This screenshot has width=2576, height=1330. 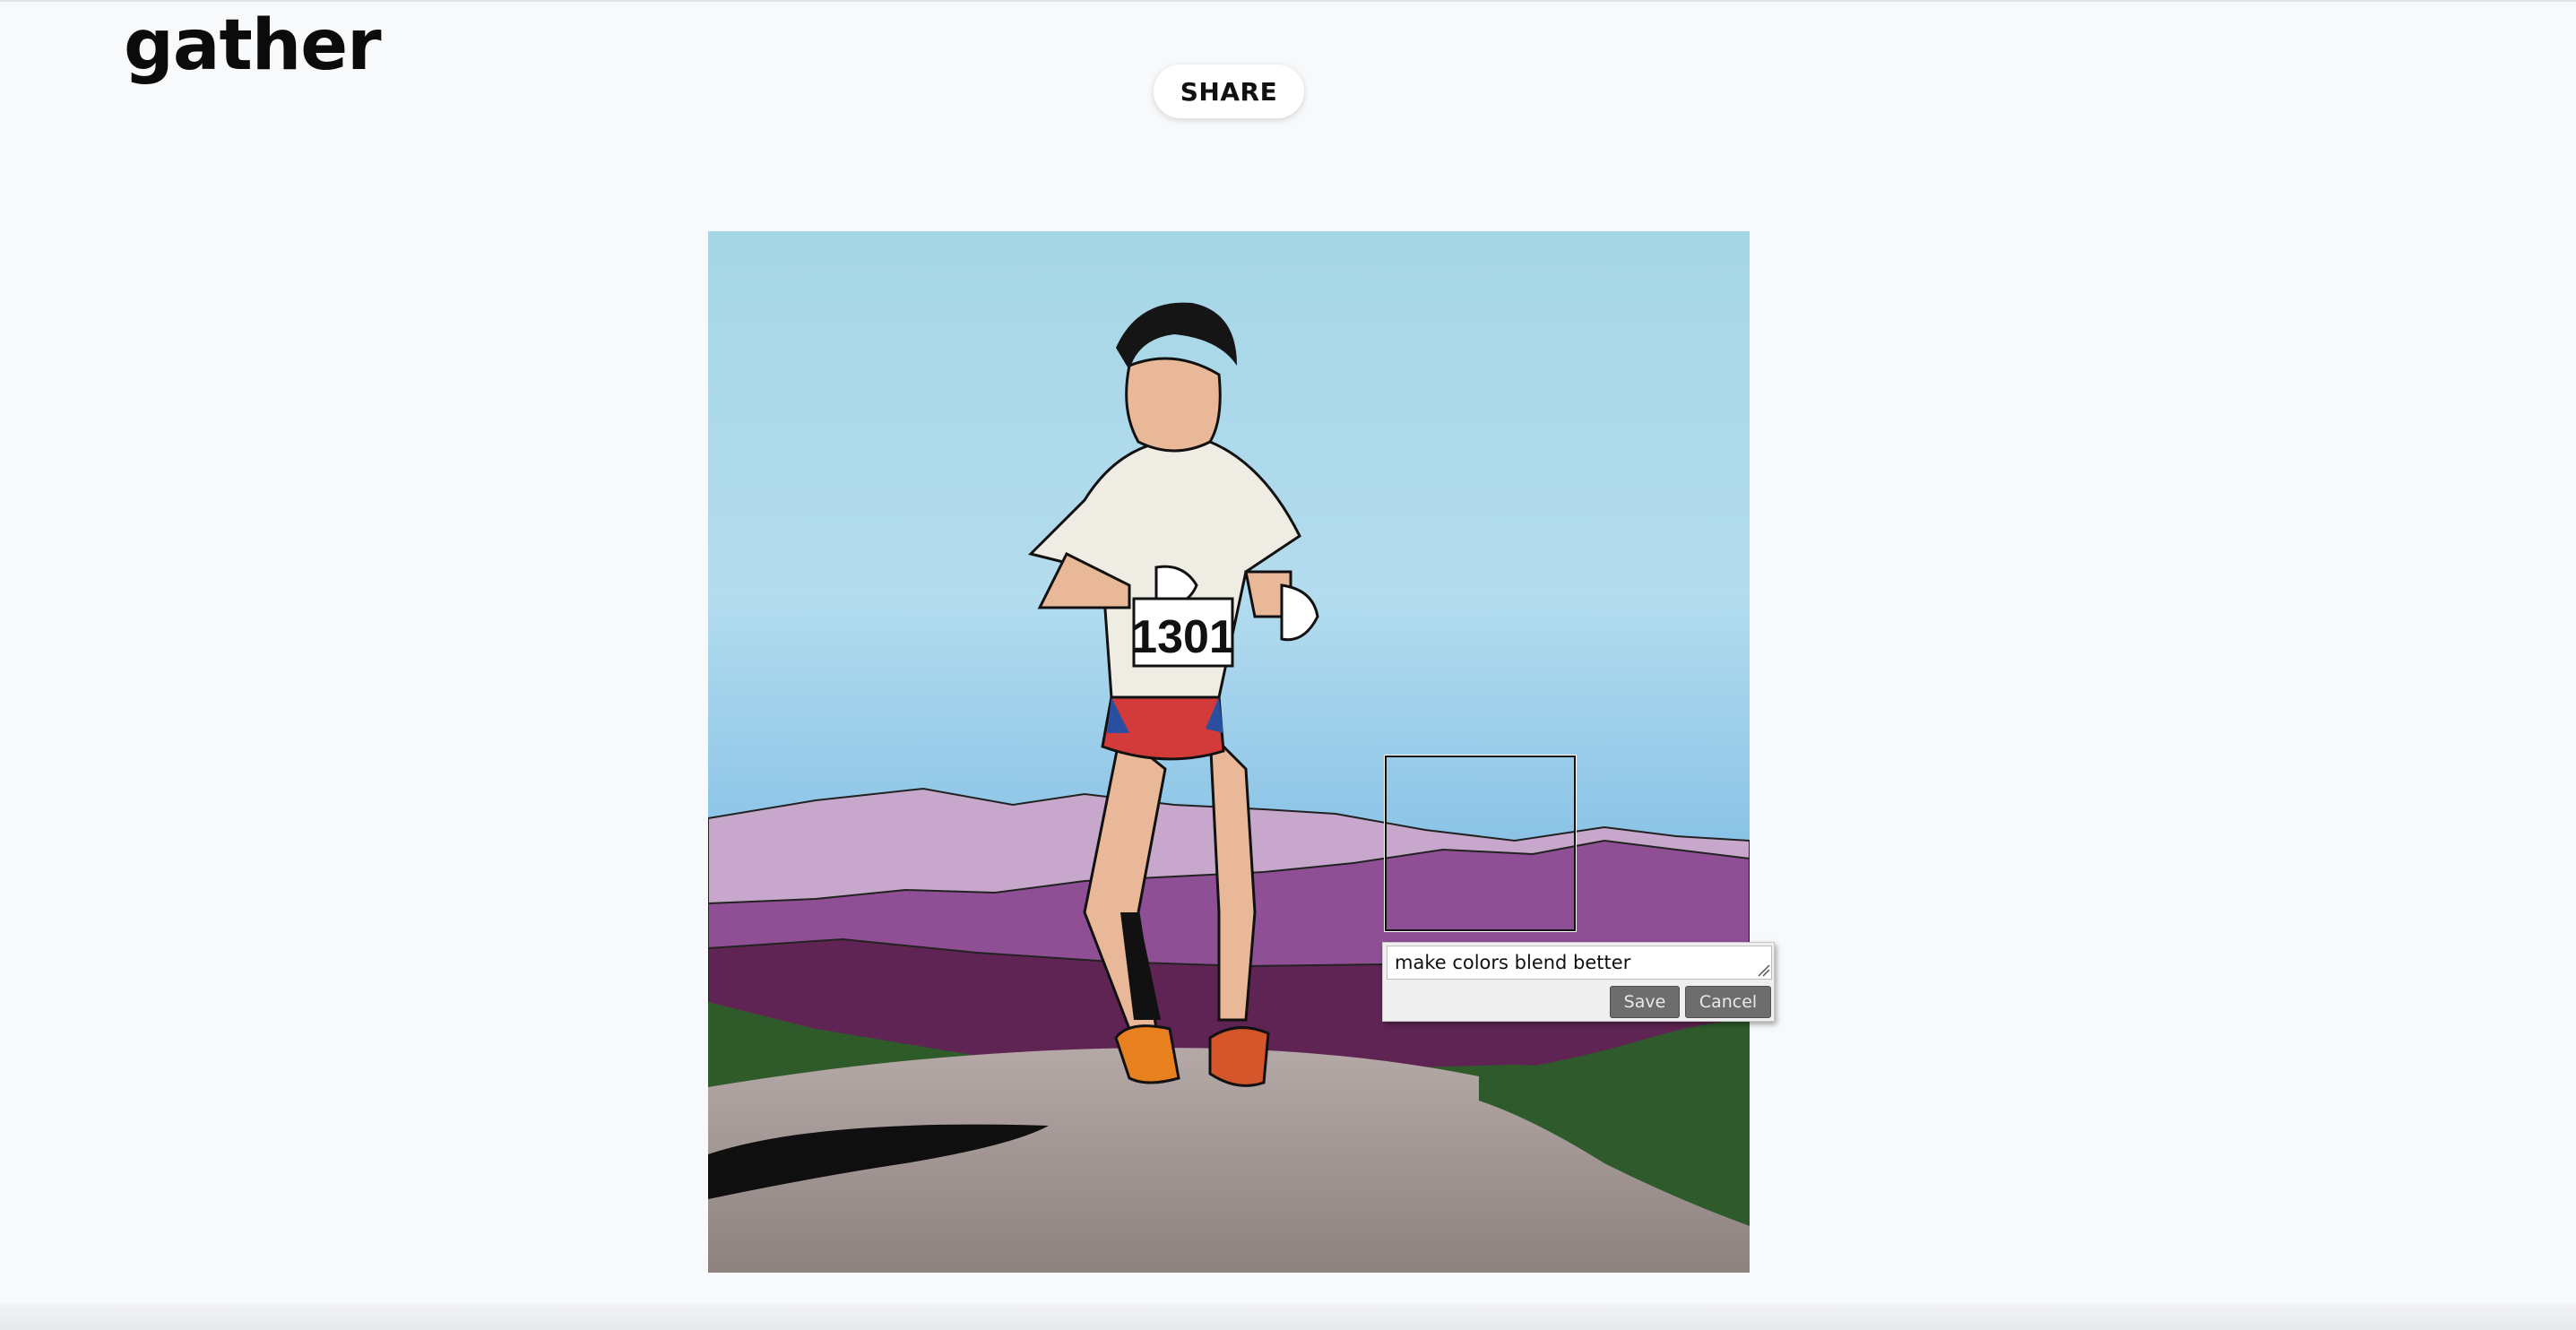 What do you see at coordinates (1229, 91) in the screenshot?
I see `share-button: SHARE` at bounding box center [1229, 91].